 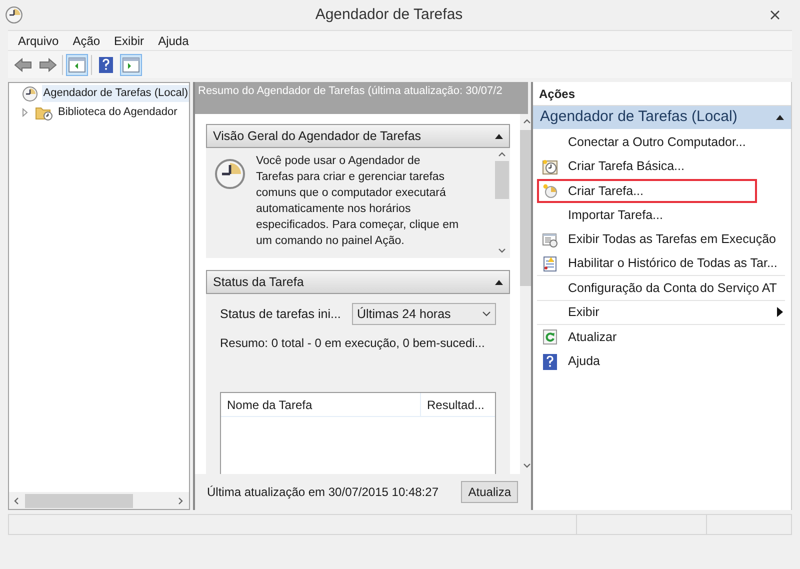 I want to click on forward-arrow-icon, so click(x=48, y=64).